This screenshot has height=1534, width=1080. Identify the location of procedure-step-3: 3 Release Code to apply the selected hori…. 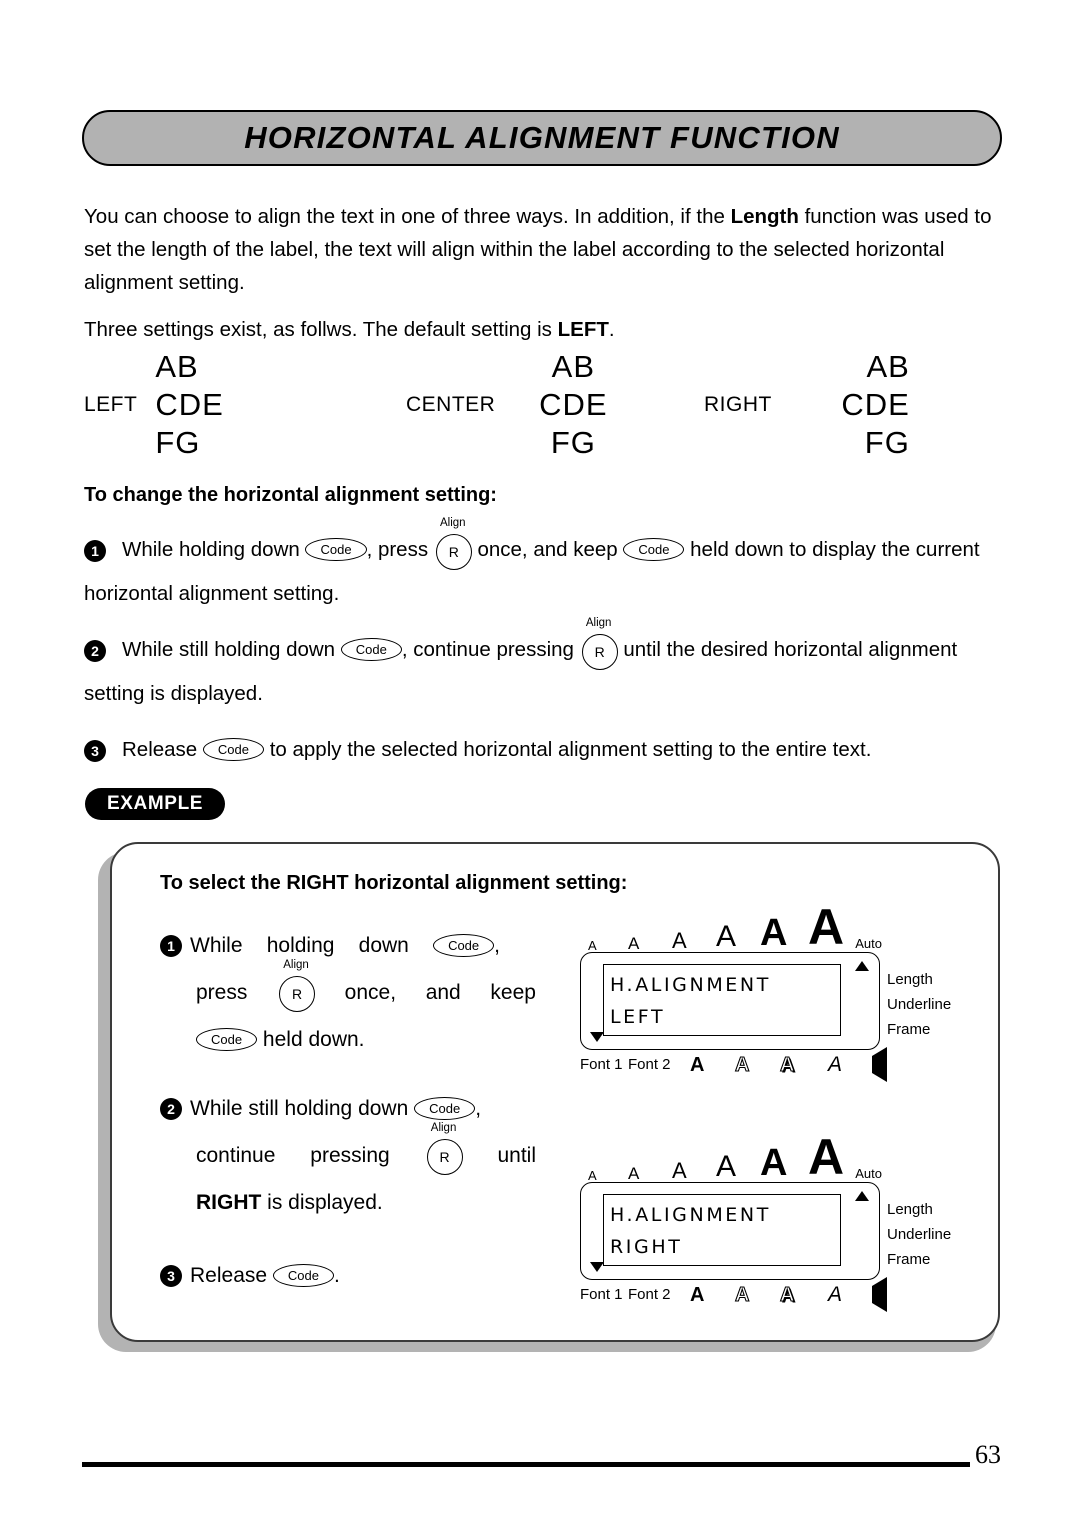
(551, 750).